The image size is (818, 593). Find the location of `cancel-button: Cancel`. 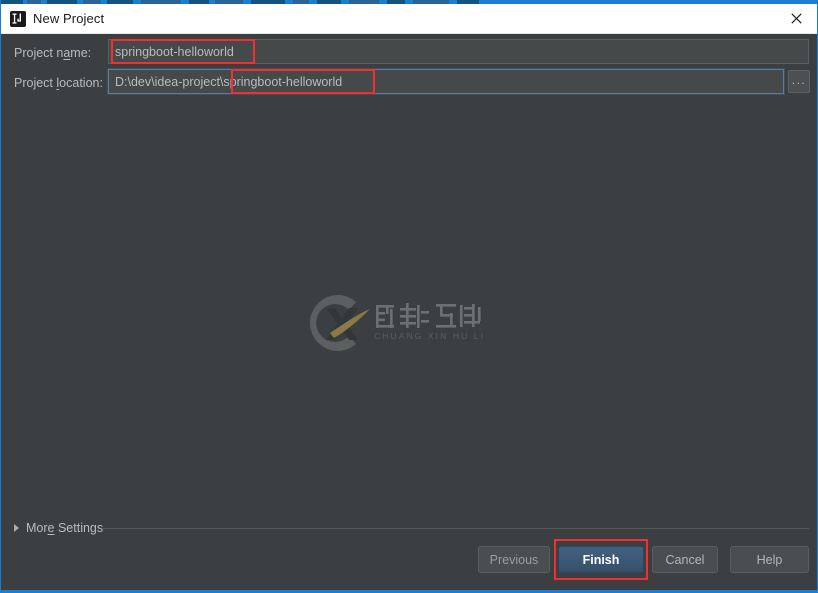

cancel-button: Cancel is located at coordinates (685, 559).